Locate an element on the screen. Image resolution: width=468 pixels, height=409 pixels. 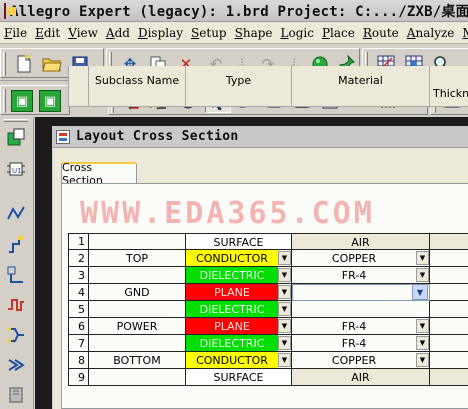
material-value is located at coordinates (360, 309).